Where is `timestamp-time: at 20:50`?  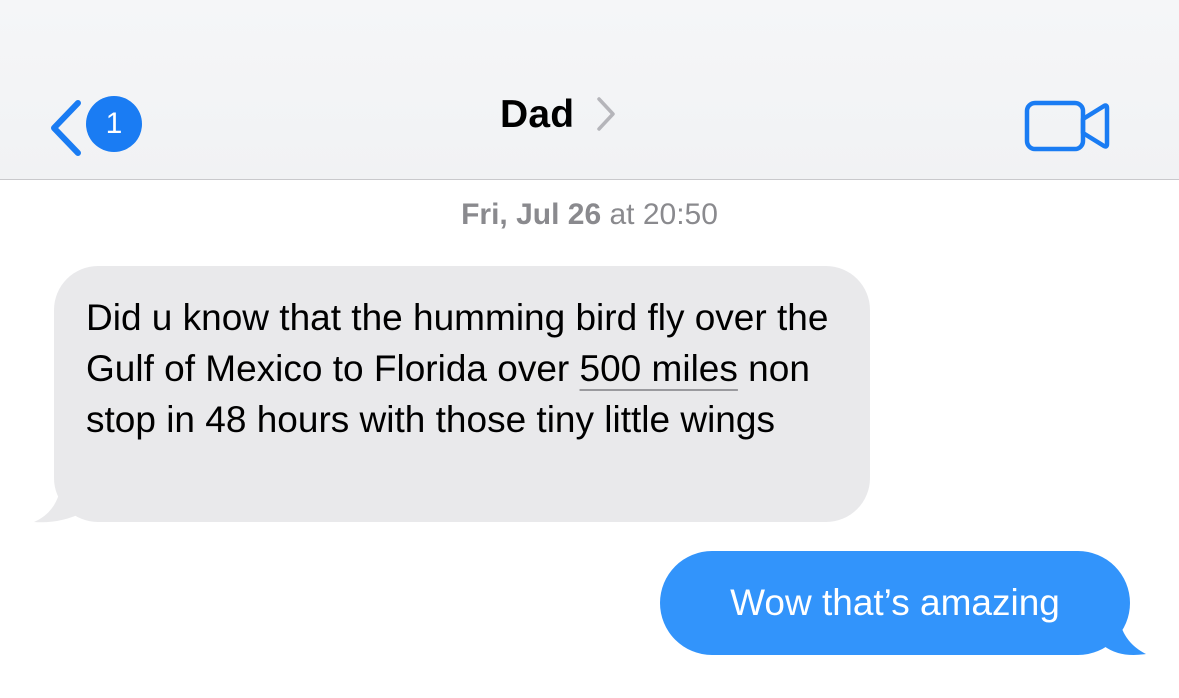
timestamp-time: at 20:50 is located at coordinates (663, 214).